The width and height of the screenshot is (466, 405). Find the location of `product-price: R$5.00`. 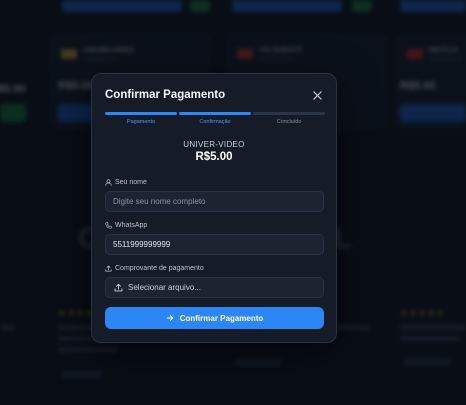

product-price: R$5.00 is located at coordinates (214, 157).